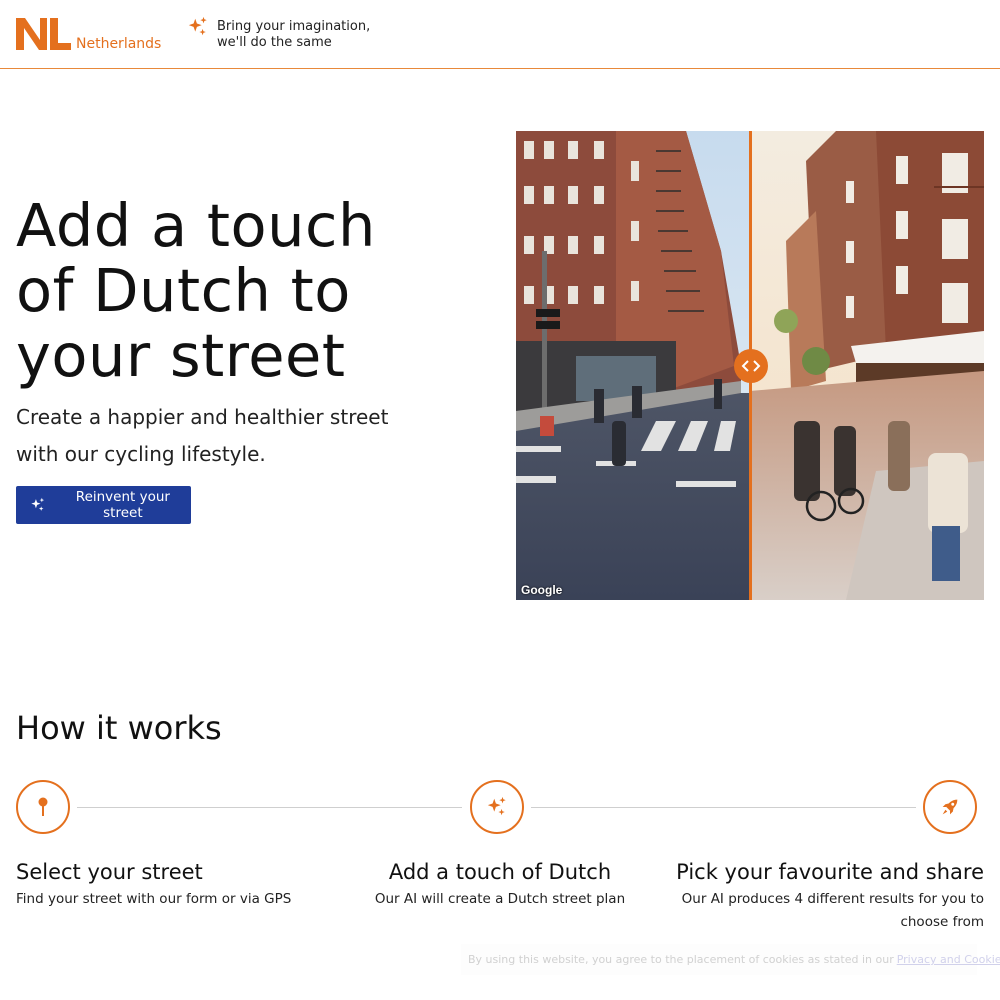  I want to click on comparison-slider-handle, so click(751, 366).